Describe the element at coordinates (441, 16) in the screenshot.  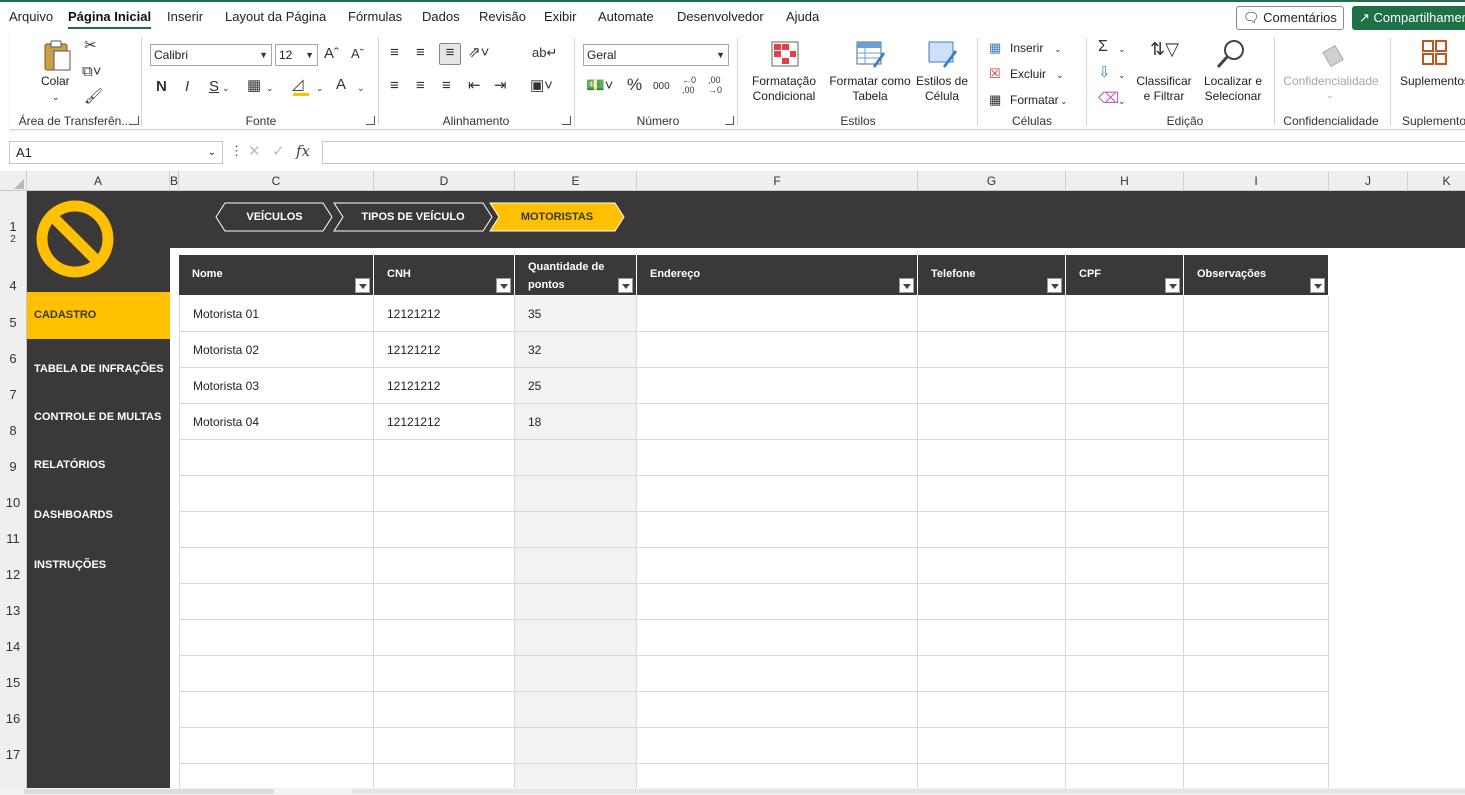
I see `menu-dados: Dados` at that location.